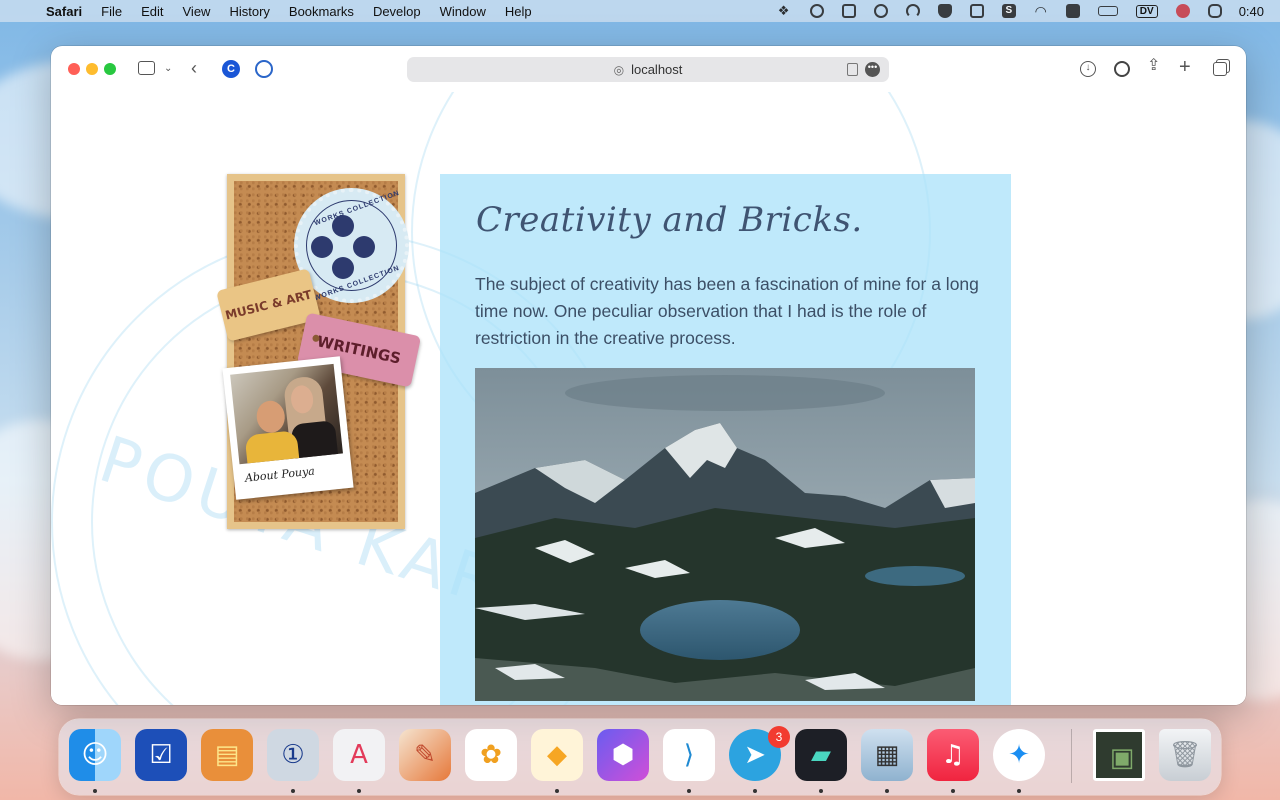 The width and height of the screenshot is (1280, 800). I want to click on dropbox-icon: ❖, so click(785, 11).